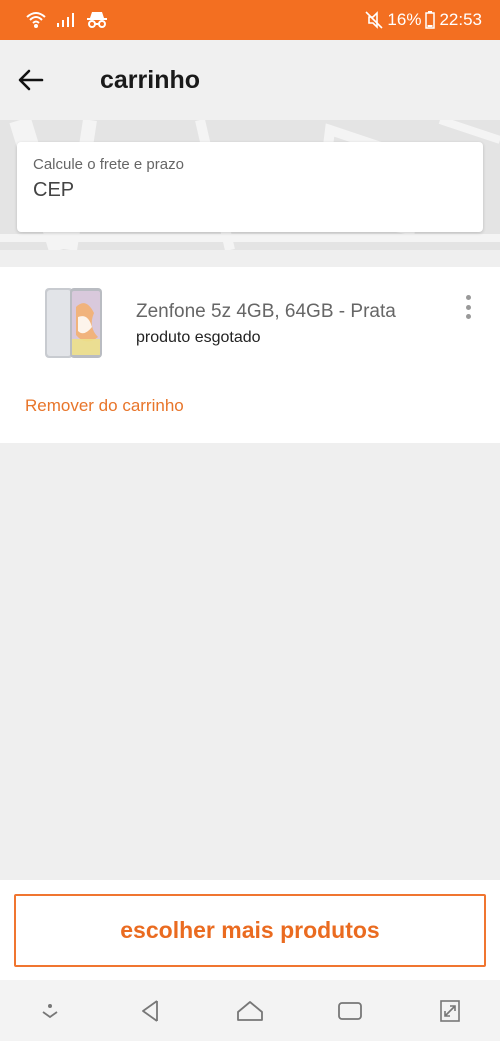 The height and width of the screenshot is (1041, 500). I want to click on shipping-calculator-card: Calcule o frete e prazo, so click(250, 187).